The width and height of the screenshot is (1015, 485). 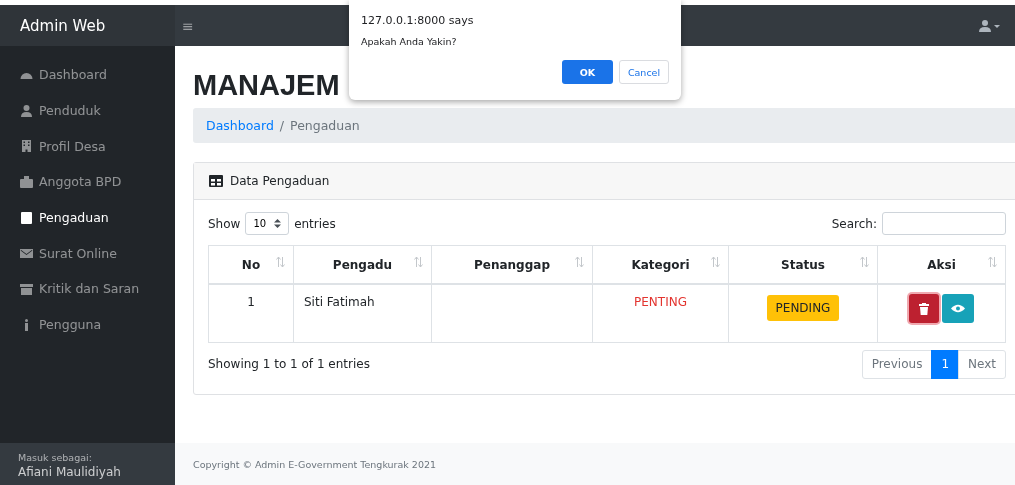 What do you see at coordinates (945, 364) in the screenshot?
I see `page-button: 1` at bounding box center [945, 364].